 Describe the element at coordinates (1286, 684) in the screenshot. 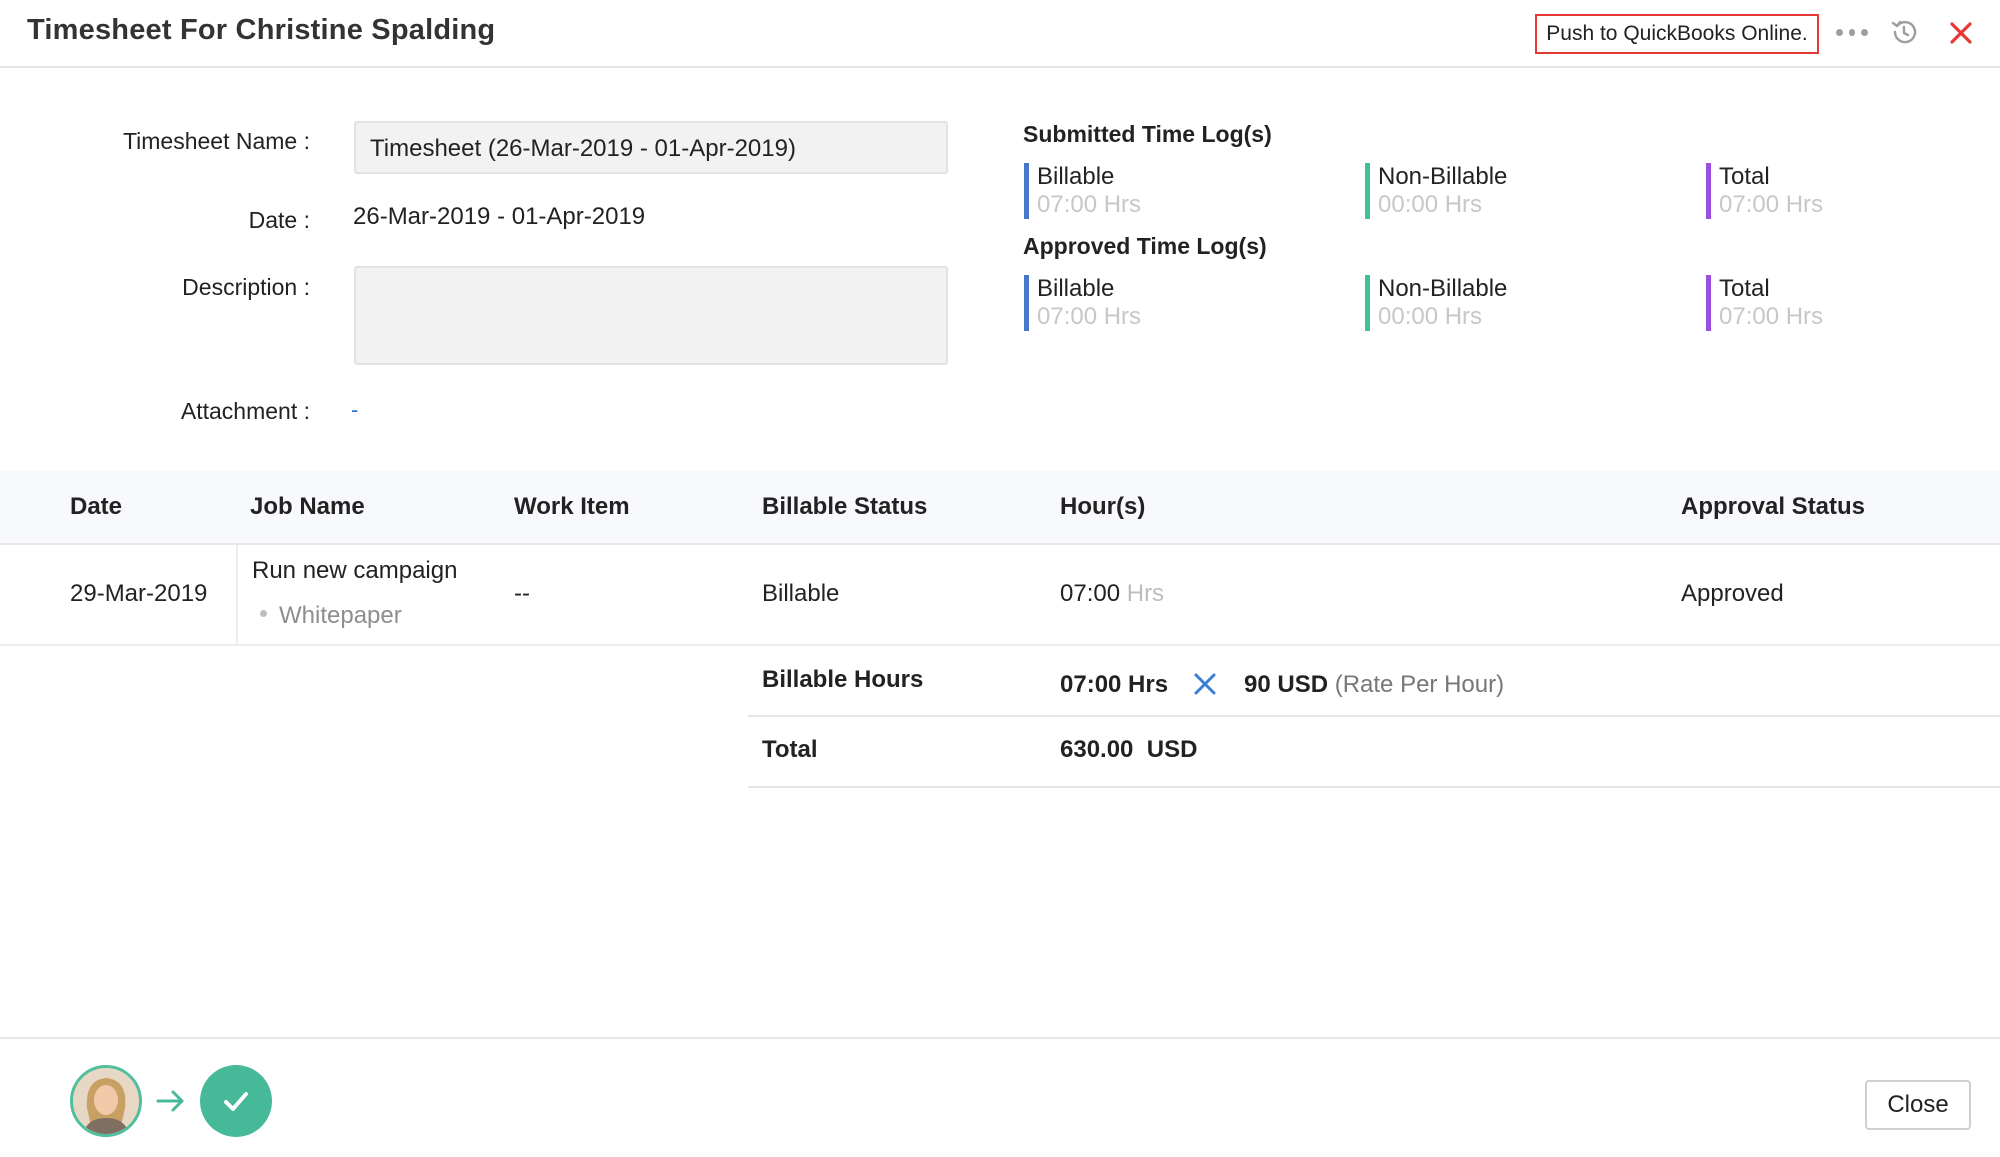

I see `rate-value: 90 USD` at that location.